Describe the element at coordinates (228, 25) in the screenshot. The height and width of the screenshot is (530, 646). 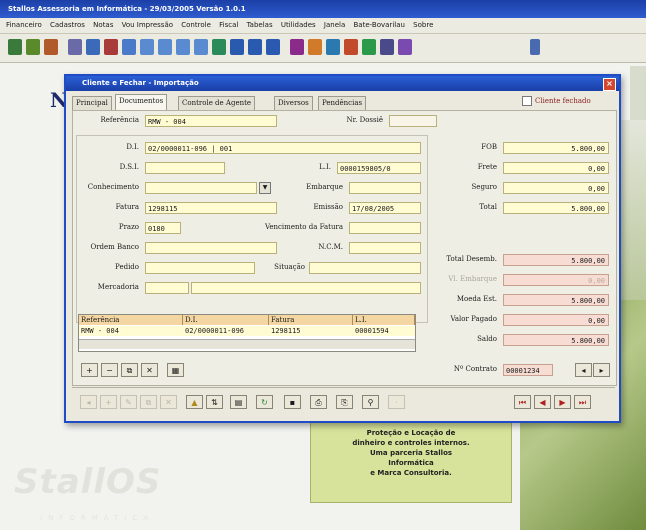
I see `menu-fiscal: Fiscal` at that location.